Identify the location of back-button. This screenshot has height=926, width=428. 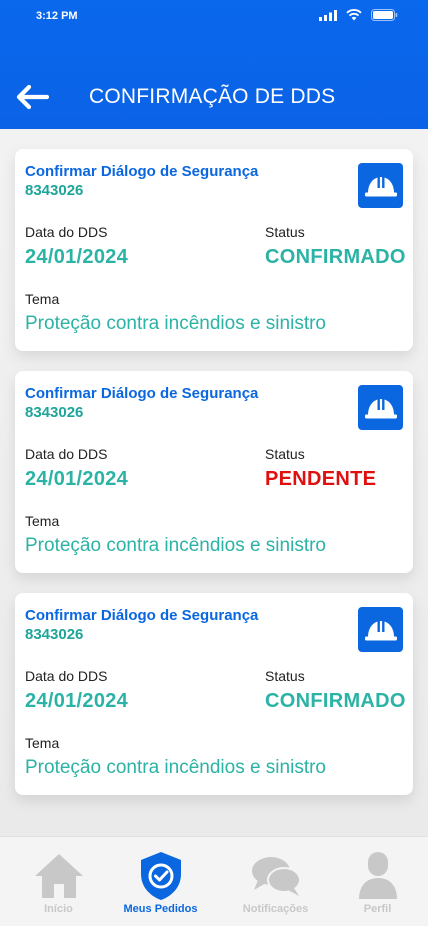
(32, 97).